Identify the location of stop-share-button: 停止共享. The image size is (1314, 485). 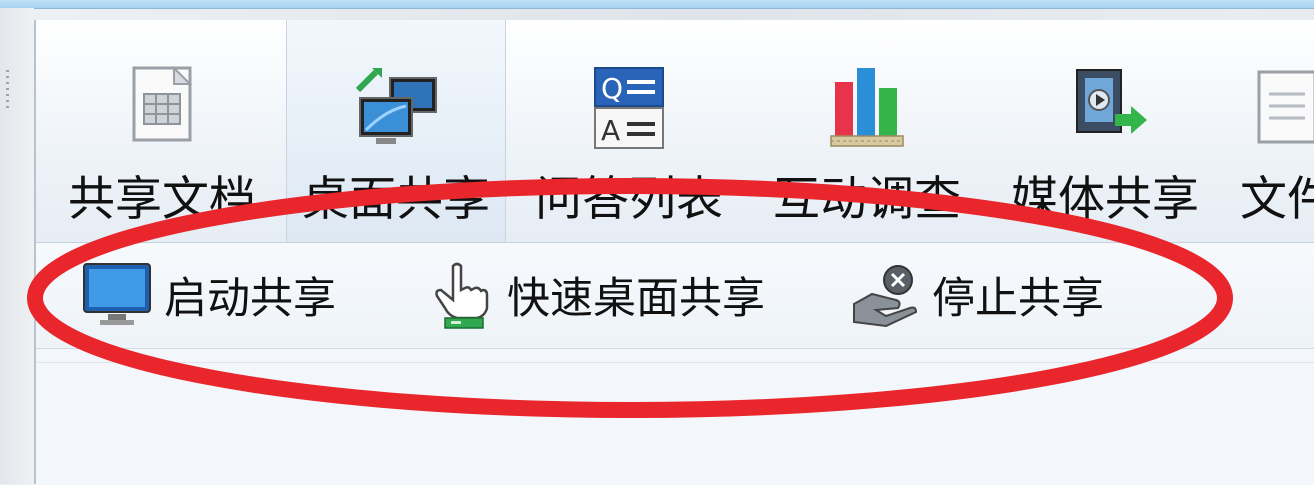
(975, 295).